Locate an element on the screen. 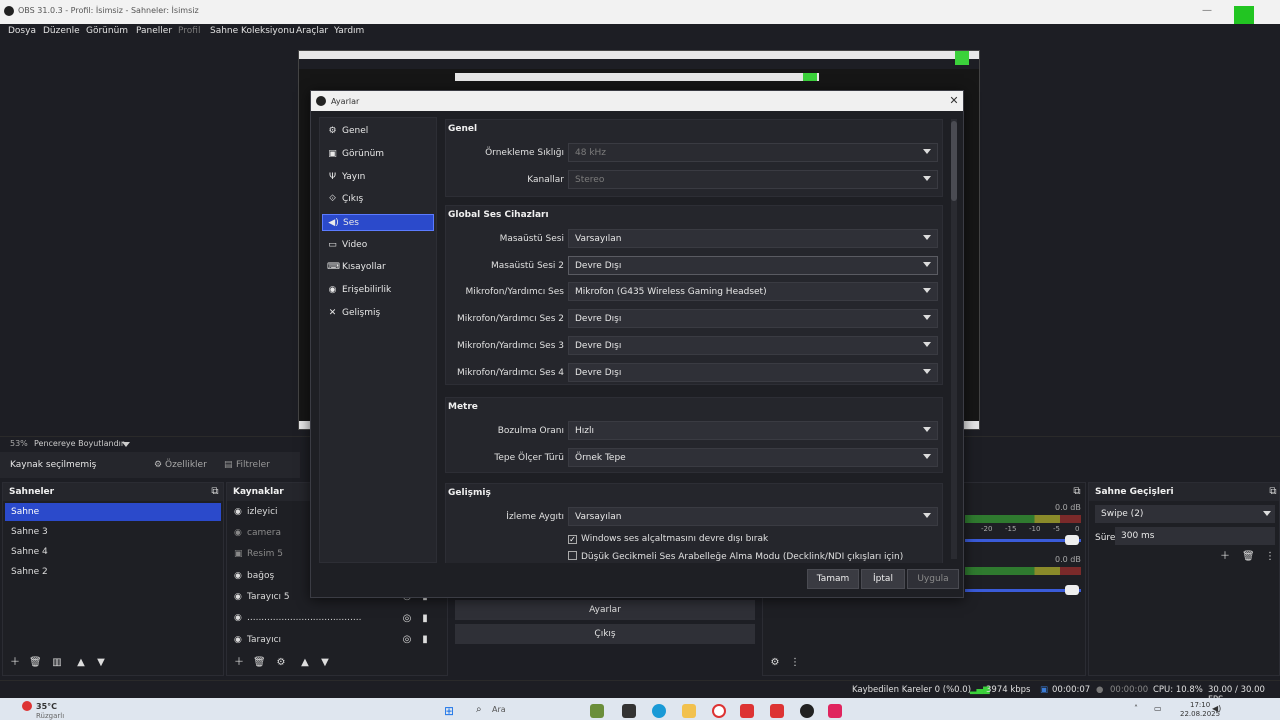  monitor-icon: ▭ is located at coordinates (332, 245).